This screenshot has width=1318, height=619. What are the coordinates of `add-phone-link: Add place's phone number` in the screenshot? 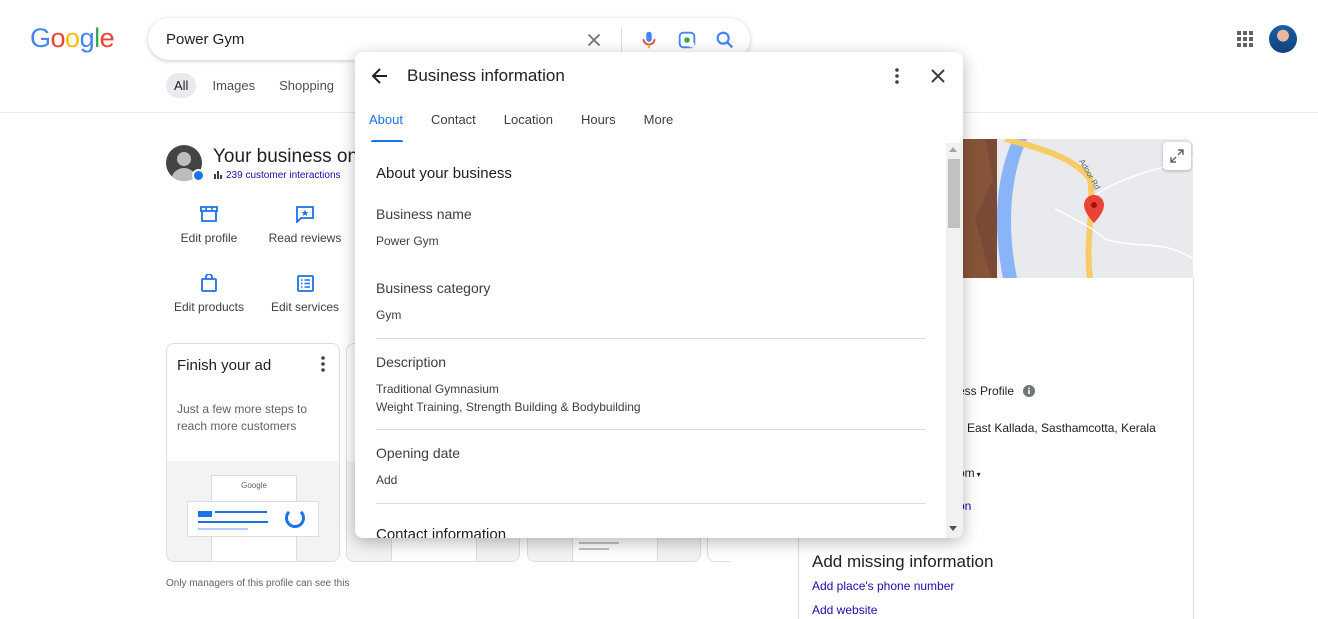 It's located at (883, 586).